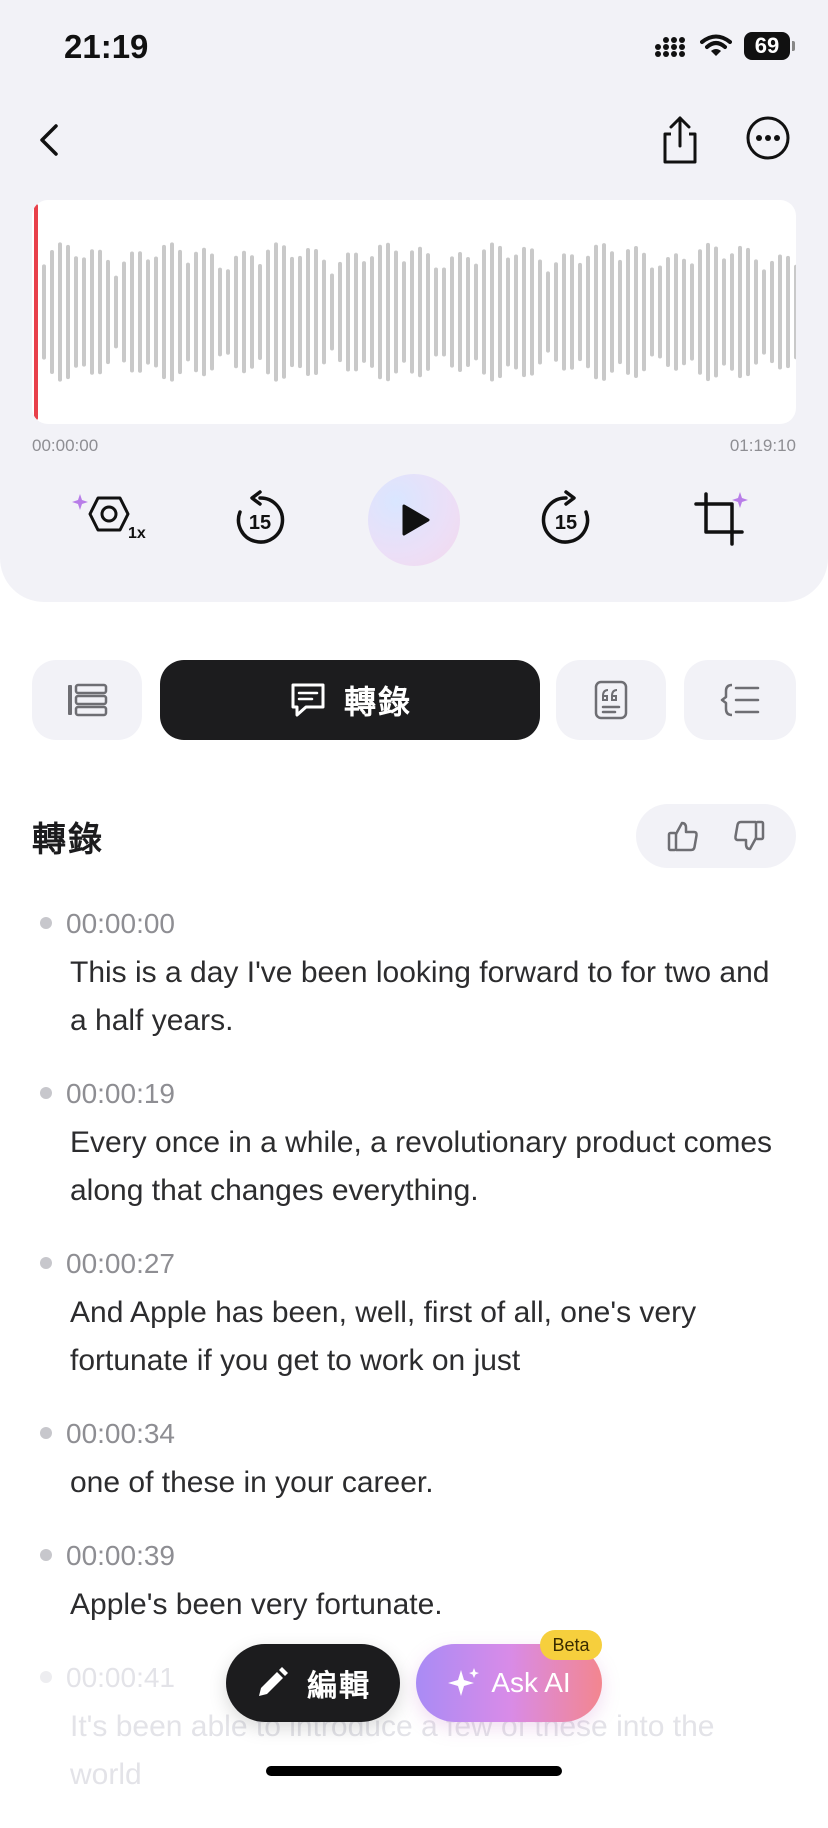 Image resolution: width=828 pixels, height=1828 pixels. I want to click on battery-level: 69, so click(767, 45).